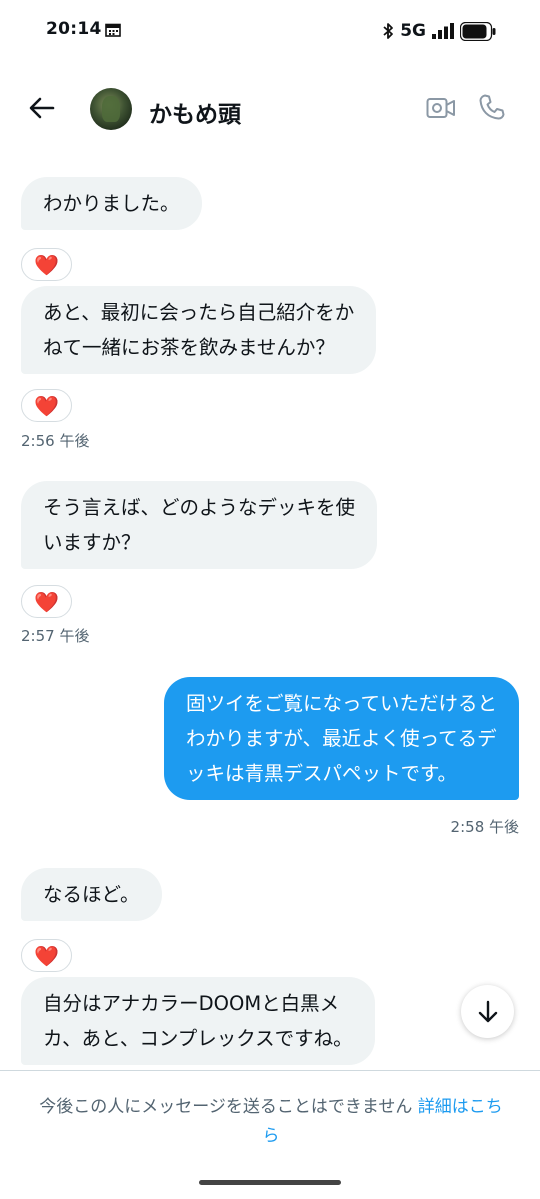  What do you see at coordinates (321, 773) in the screenshot?
I see `message-line: ッキは青黒デスパペットです。` at bounding box center [321, 773].